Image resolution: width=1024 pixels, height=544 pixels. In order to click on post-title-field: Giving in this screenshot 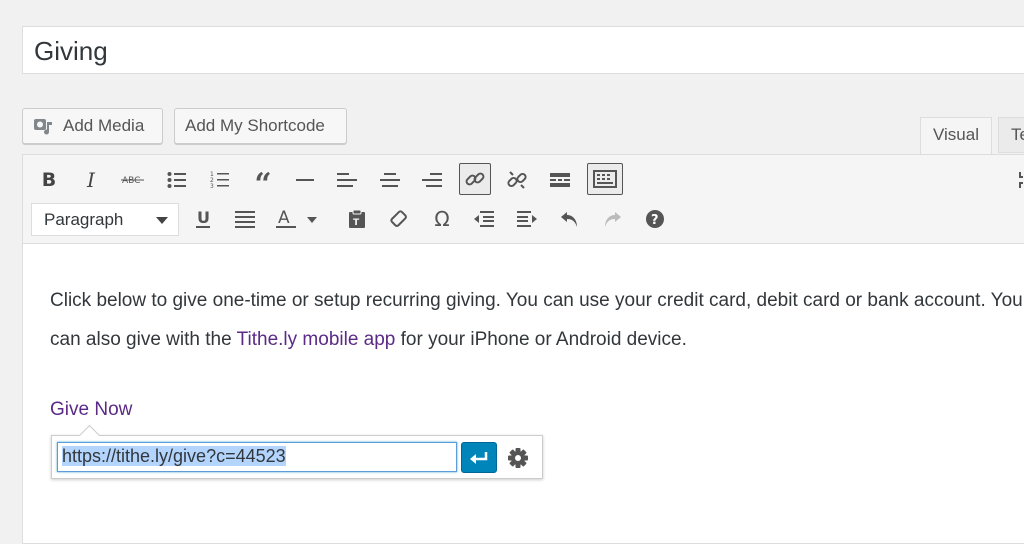, I will do `click(523, 50)`.